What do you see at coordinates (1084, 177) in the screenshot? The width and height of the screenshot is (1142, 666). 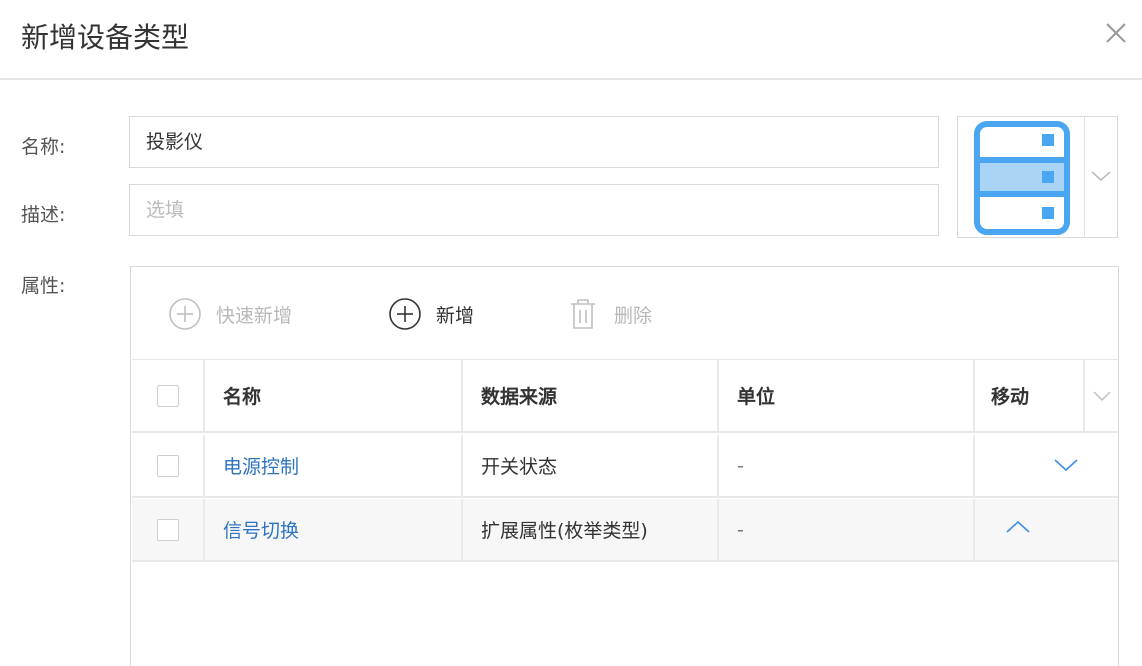 I see `picker-divider` at bounding box center [1084, 177].